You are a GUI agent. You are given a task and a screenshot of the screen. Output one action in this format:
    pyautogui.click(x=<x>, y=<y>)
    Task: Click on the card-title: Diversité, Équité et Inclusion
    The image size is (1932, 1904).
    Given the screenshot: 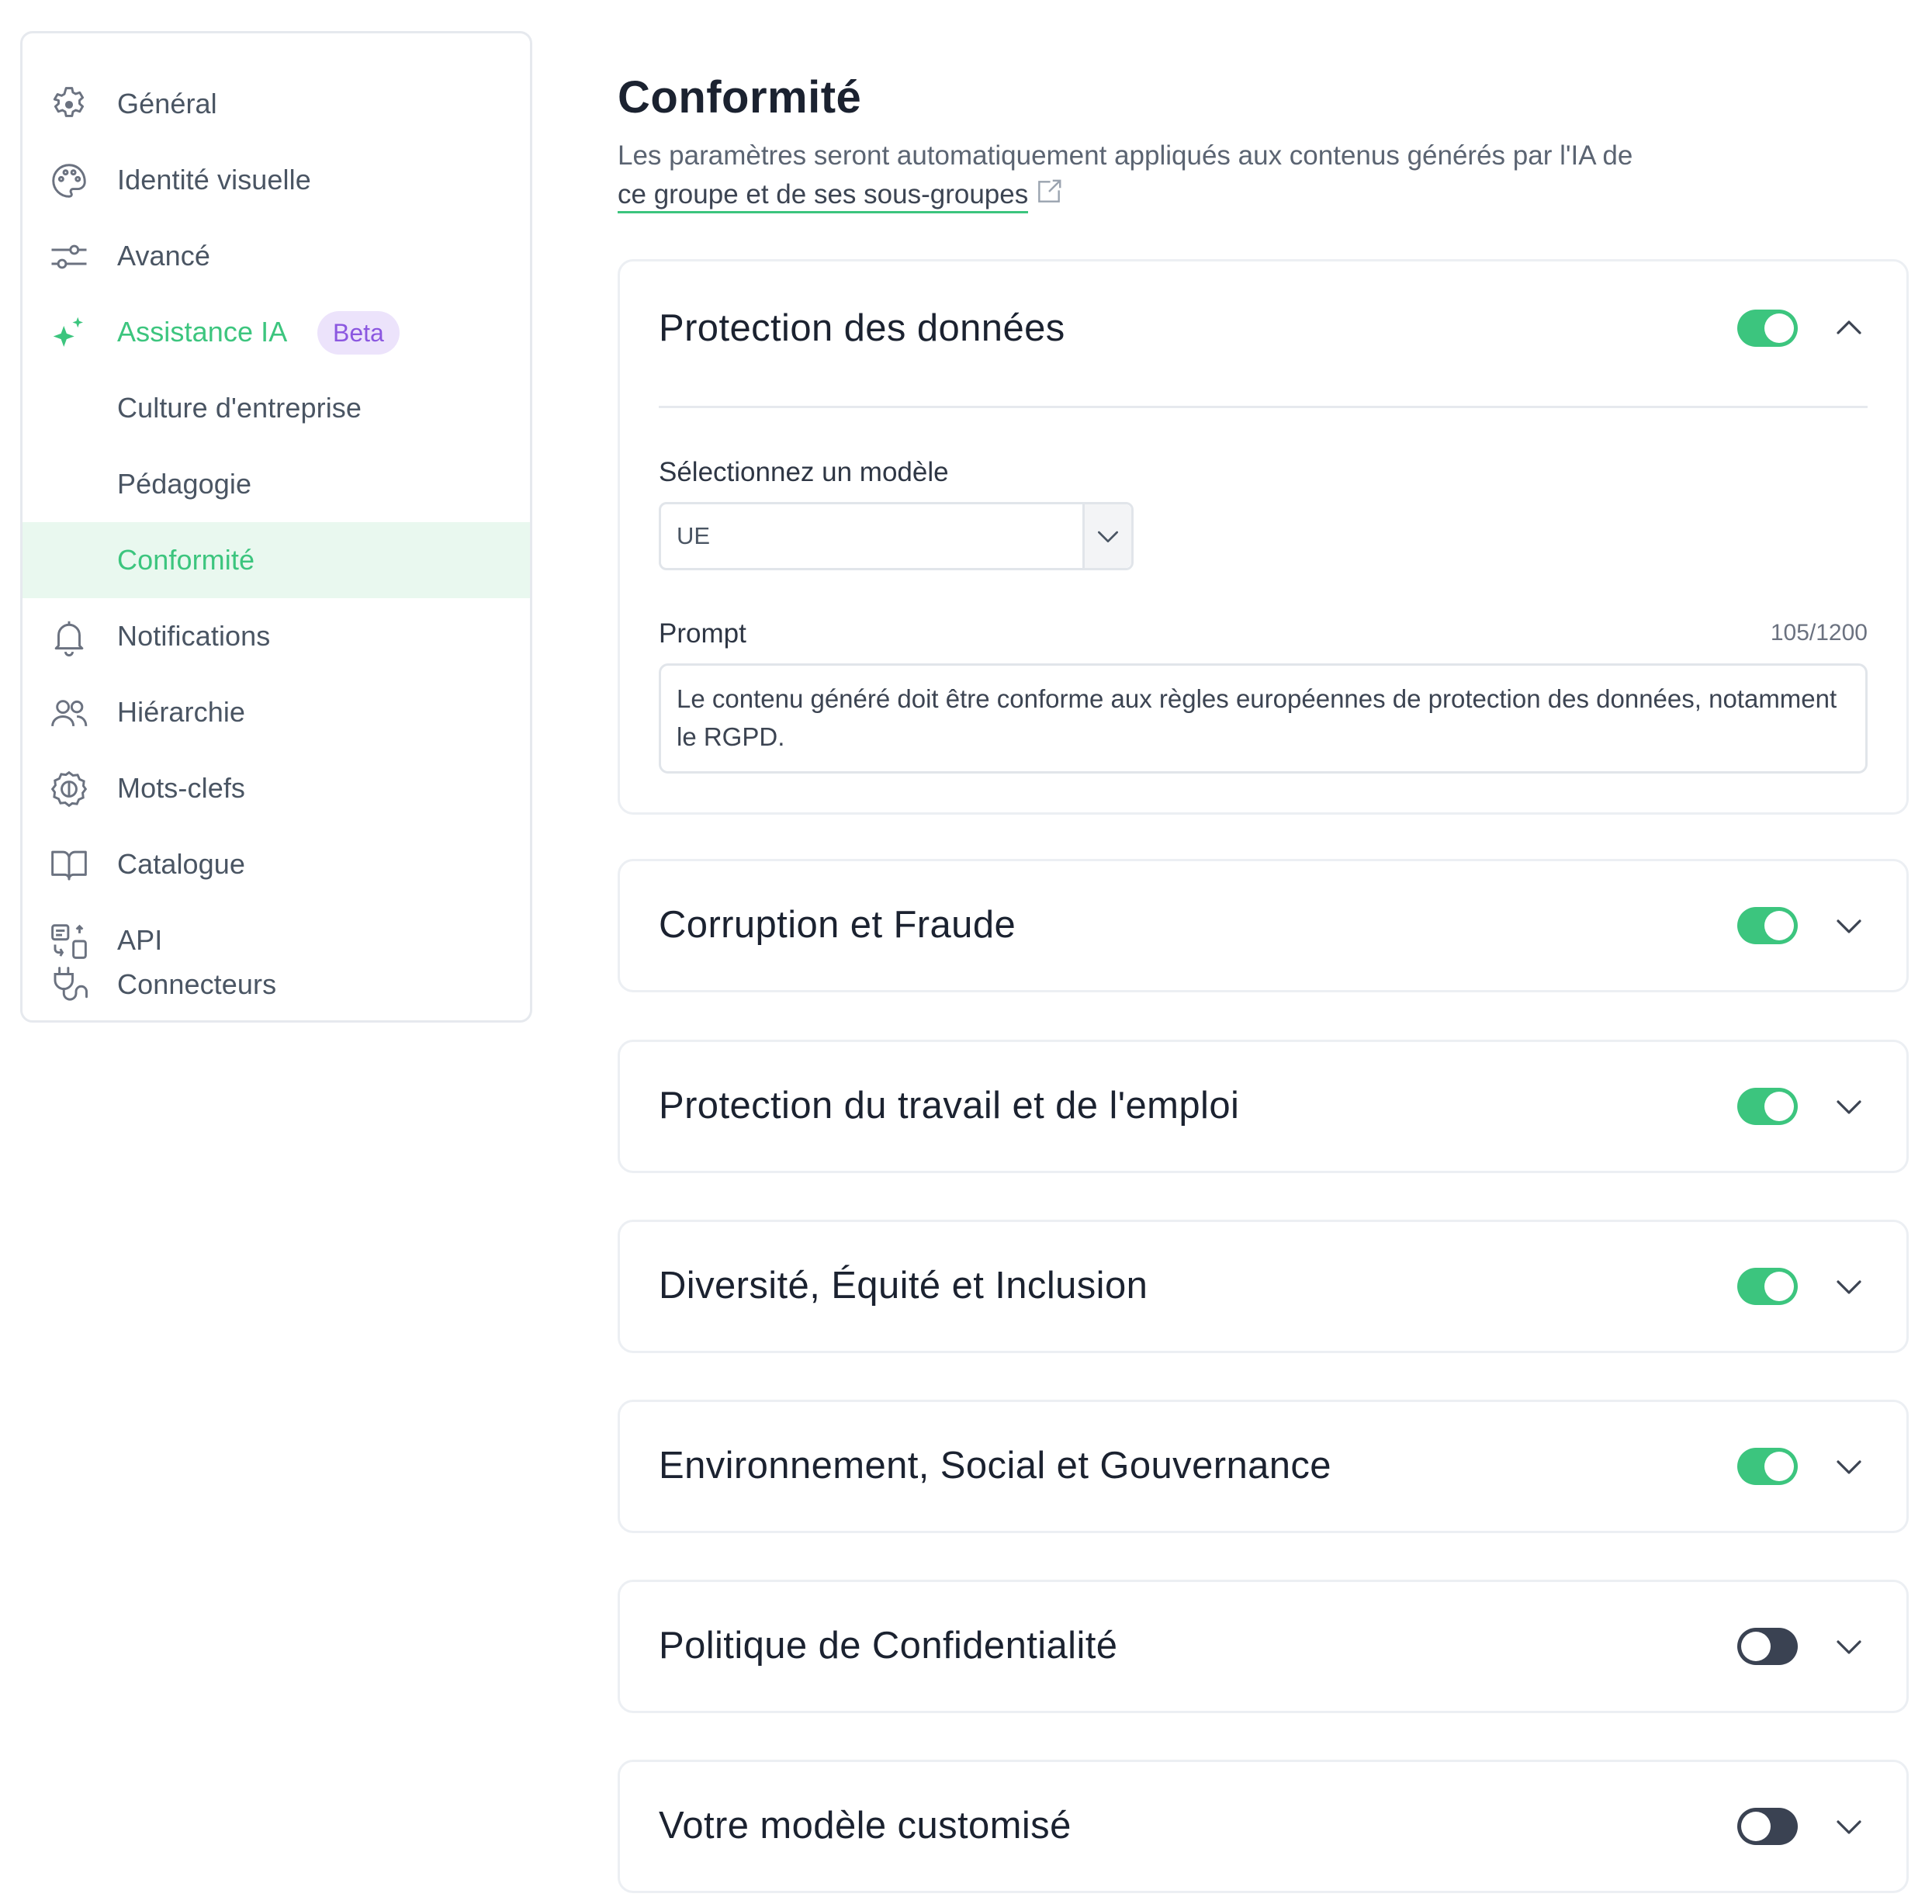 What is the action you would take?
    pyautogui.click(x=903, y=1286)
    